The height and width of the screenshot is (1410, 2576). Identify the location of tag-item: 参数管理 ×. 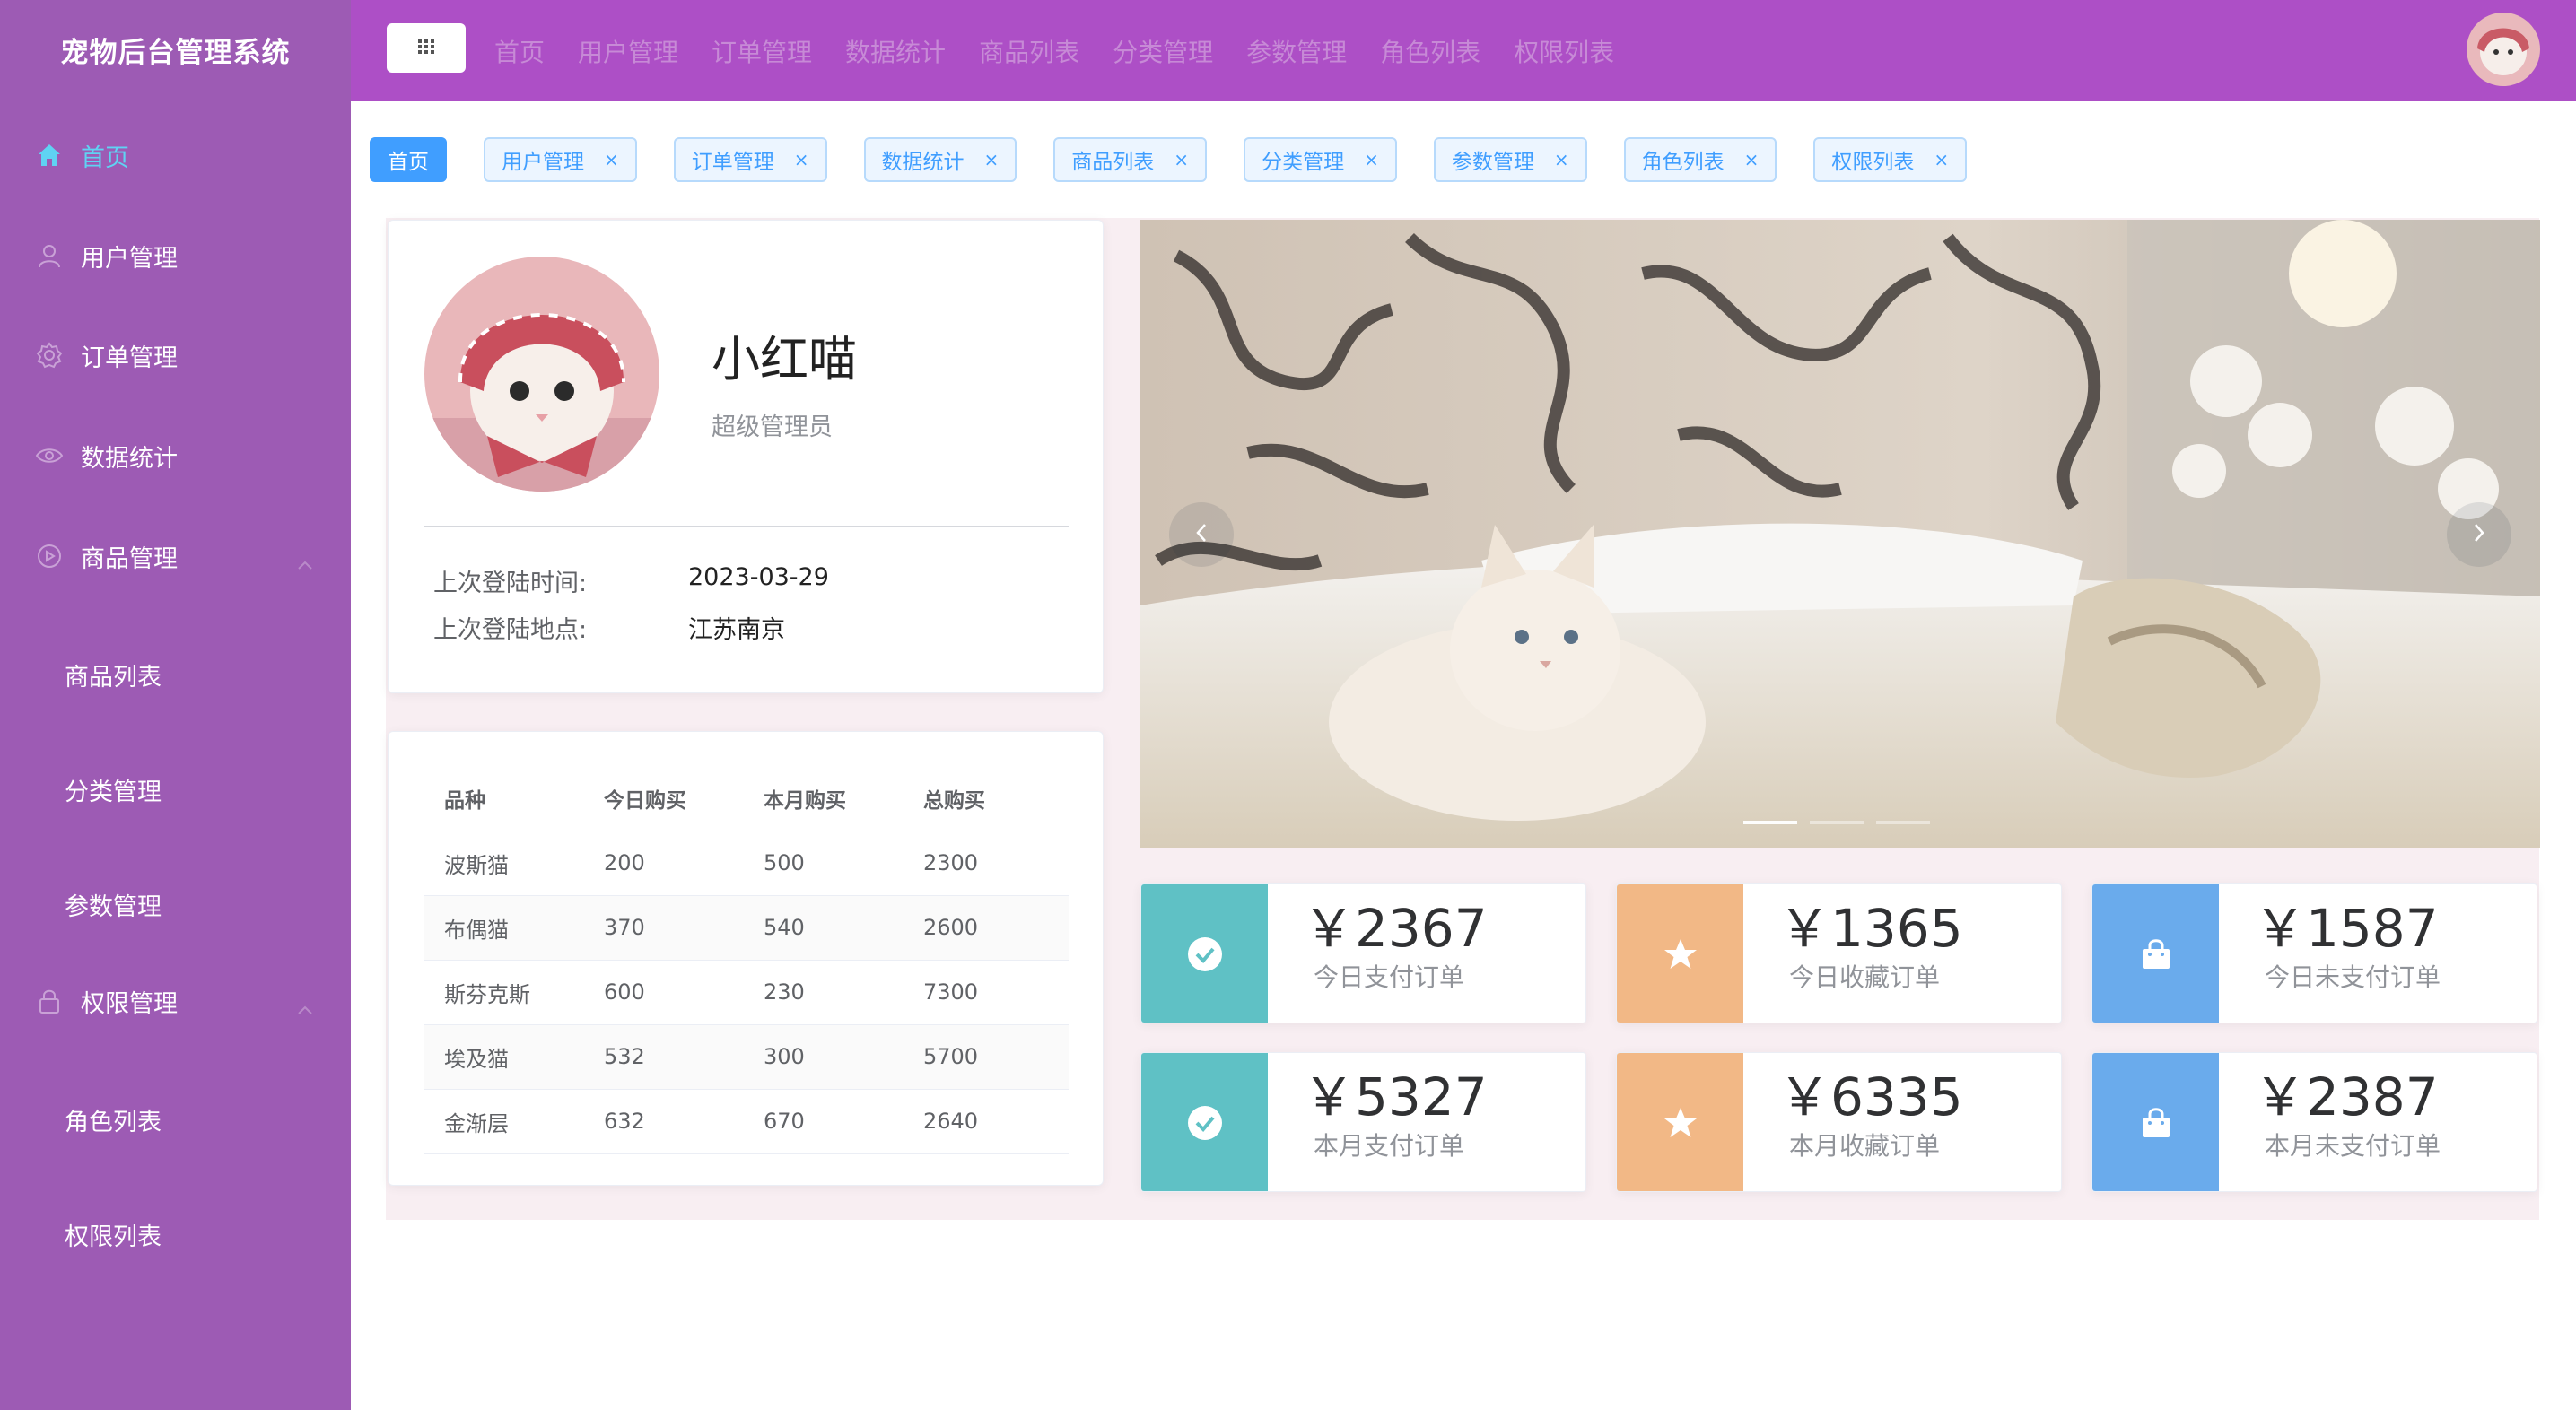
(1510, 159).